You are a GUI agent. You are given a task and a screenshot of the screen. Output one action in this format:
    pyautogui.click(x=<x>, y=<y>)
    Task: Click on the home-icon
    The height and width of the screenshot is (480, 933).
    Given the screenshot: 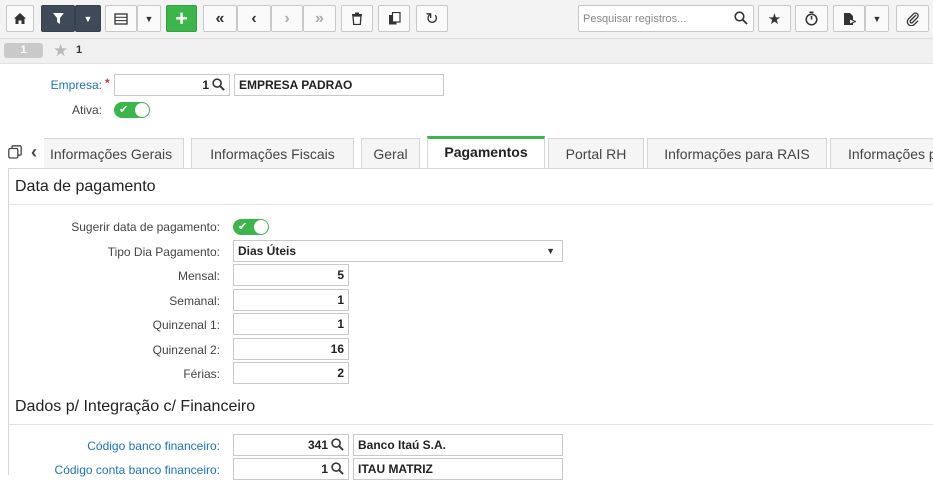 What is the action you would take?
    pyautogui.click(x=20, y=18)
    